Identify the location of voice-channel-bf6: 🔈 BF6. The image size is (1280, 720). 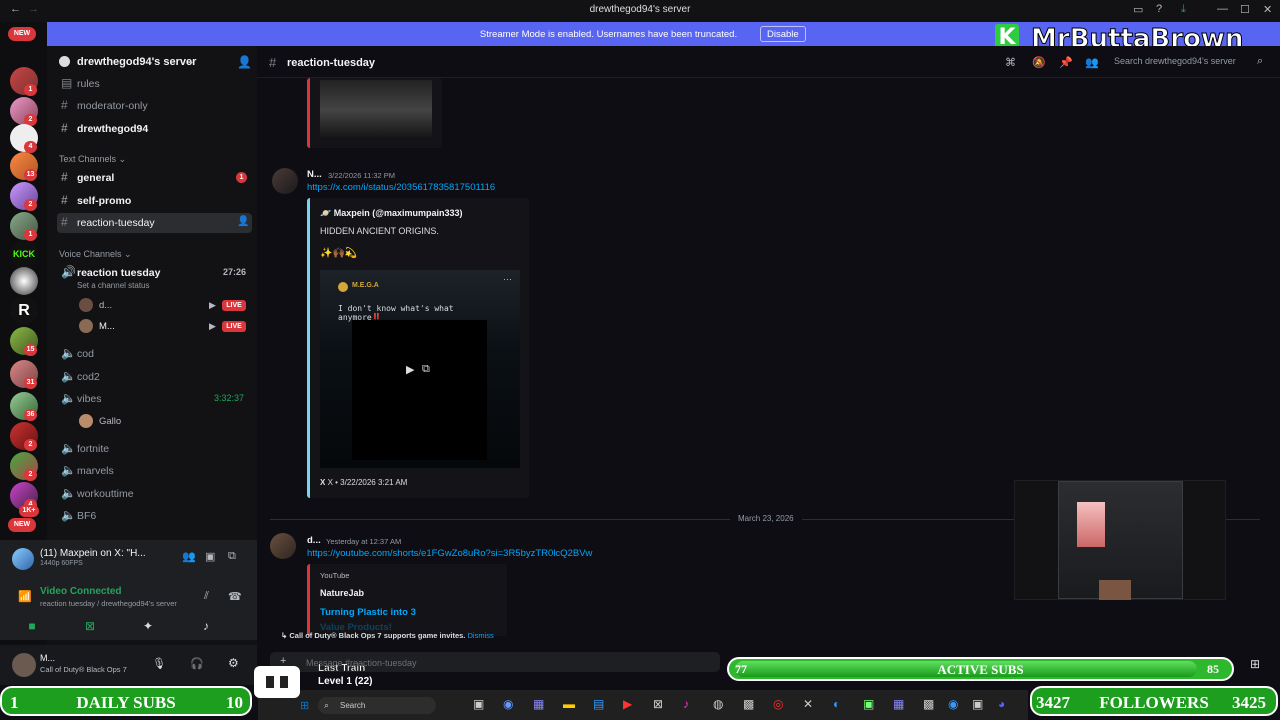
(154, 516).